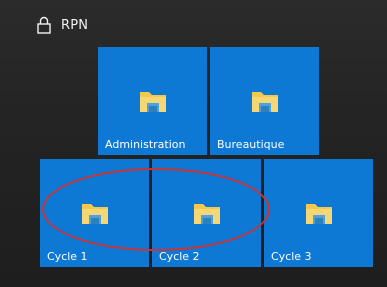  I want to click on tile-label: Cycle 2, so click(179, 256).